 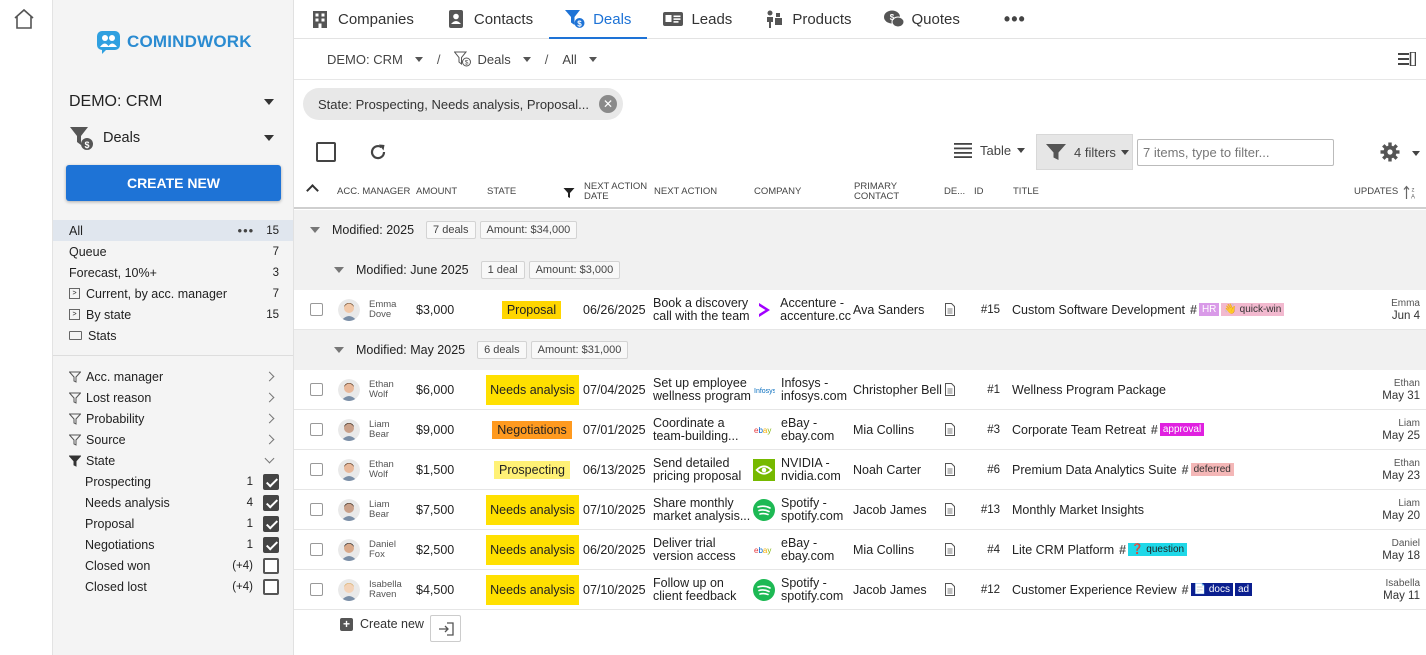 I want to click on state-option-closed-lost: Closed lost (+4), so click(x=173, y=586).